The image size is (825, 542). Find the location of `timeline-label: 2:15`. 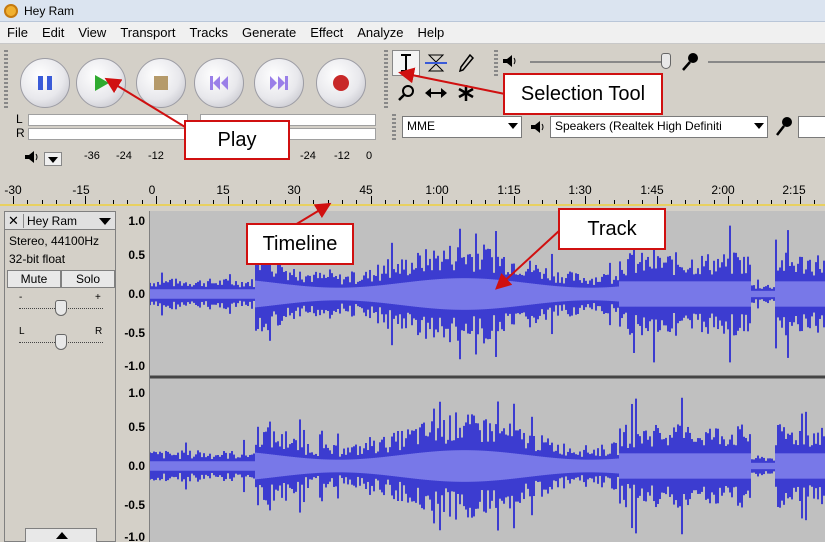

timeline-label: 2:15 is located at coordinates (794, 190).